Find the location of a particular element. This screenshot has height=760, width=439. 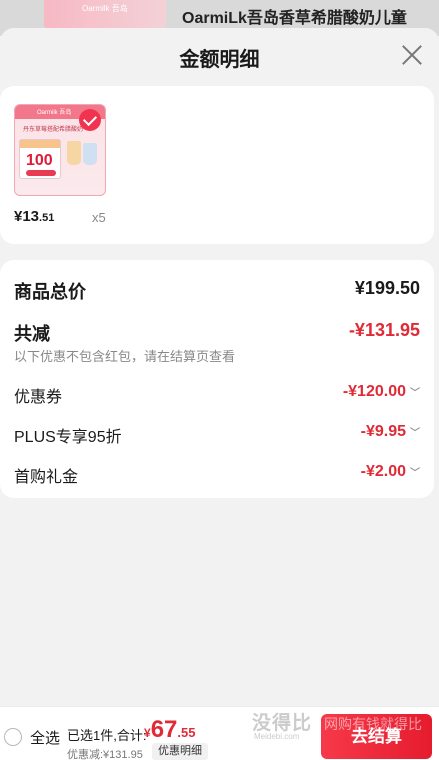

subtotal-label: 商品总价 is located at coordinates (50, 292).